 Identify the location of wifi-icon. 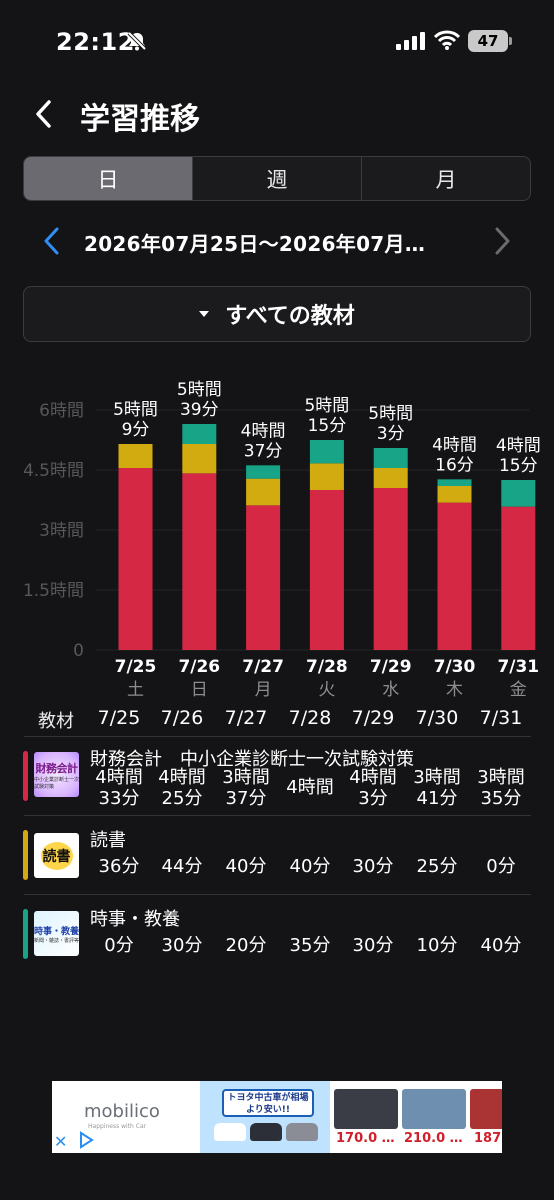
(447, 40).